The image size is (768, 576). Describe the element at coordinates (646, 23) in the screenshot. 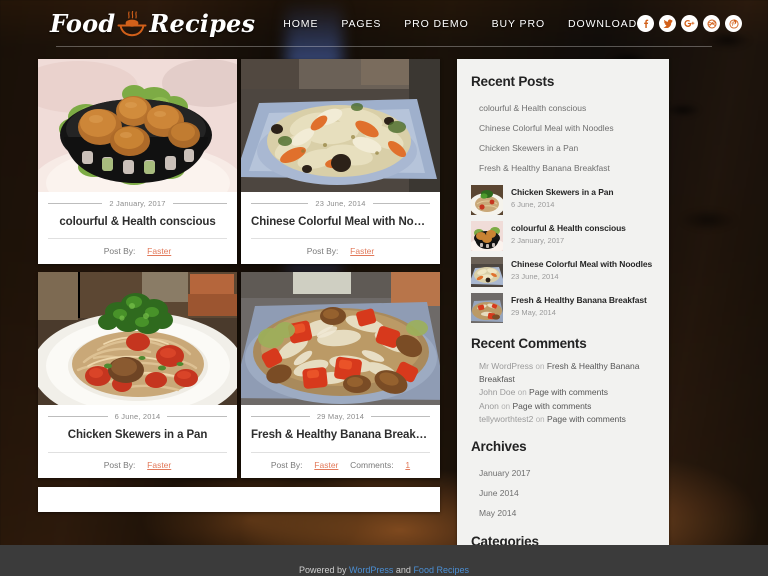

I see `facebook-icon` at that location.